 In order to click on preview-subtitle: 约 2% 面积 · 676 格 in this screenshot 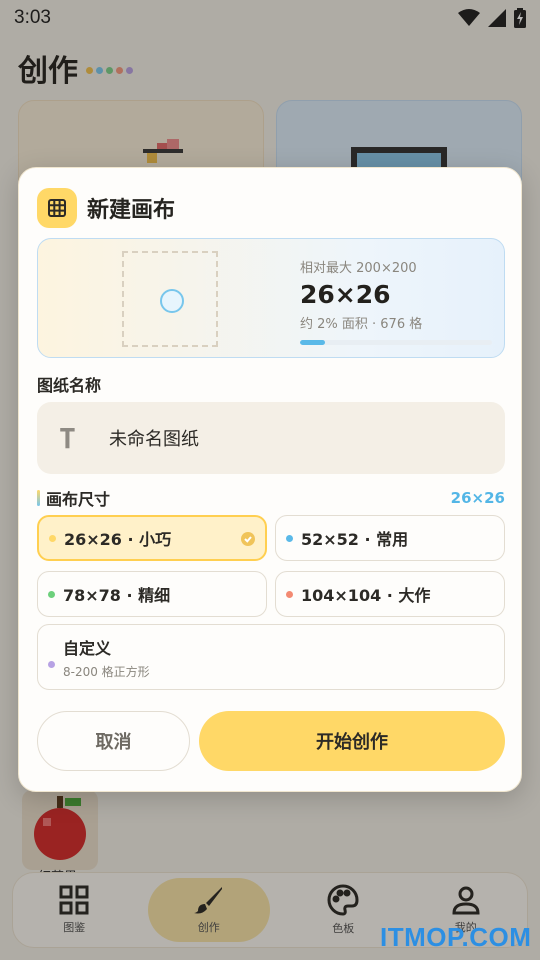, I will do `click(361, 324)`.